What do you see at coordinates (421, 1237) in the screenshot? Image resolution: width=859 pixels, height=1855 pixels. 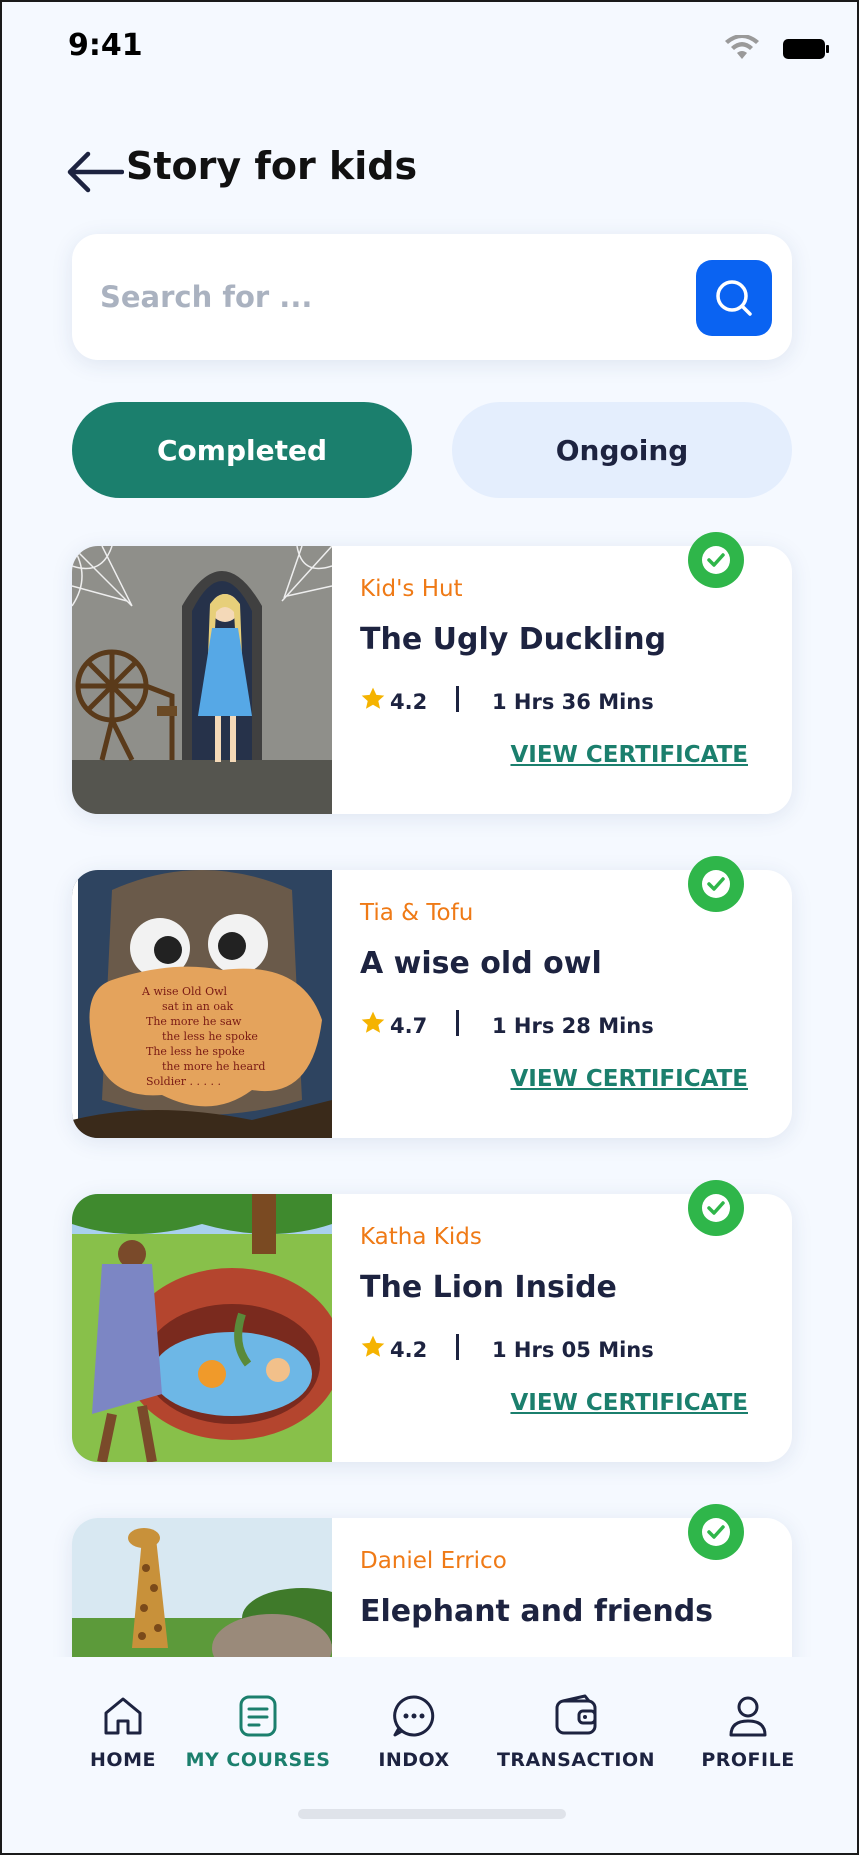 I see `course-author: Katha Kids` at bounding box center [421, 1237].